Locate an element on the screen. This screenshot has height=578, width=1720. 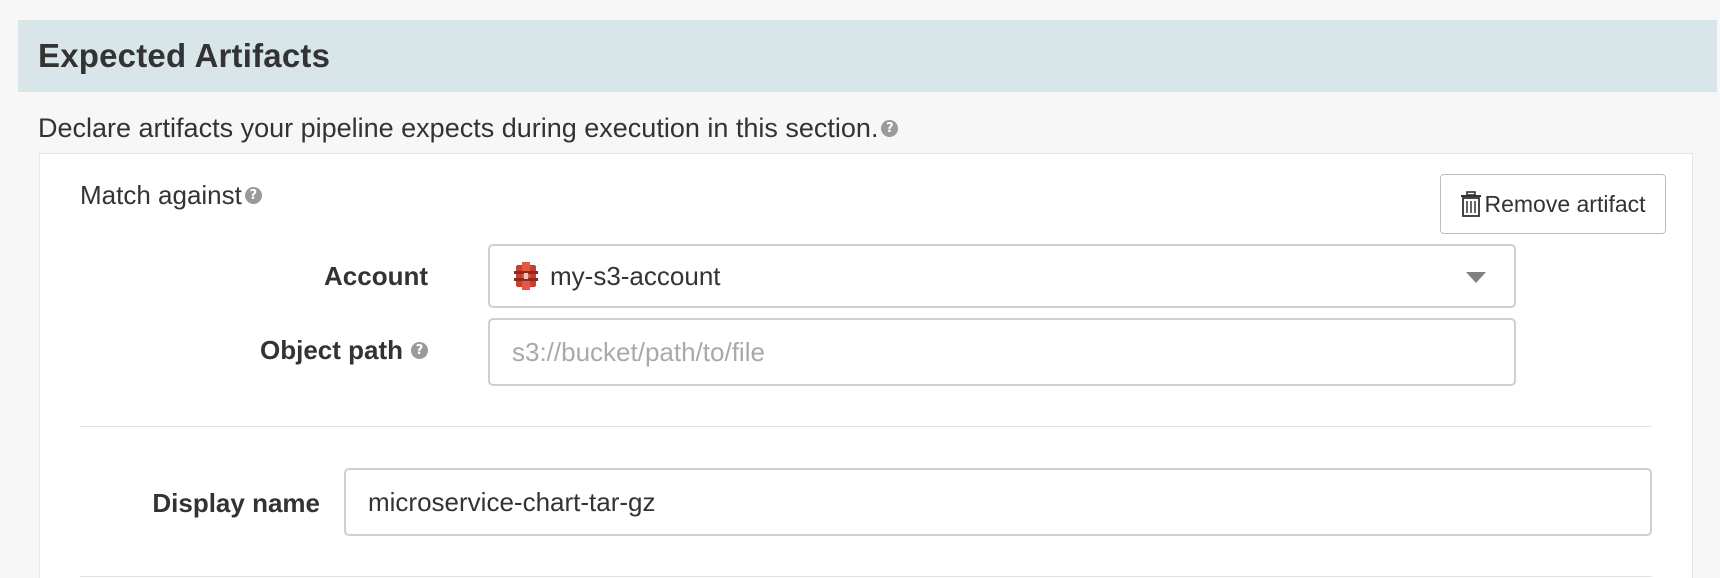
section-title: Expected Artifacts is located at coordinates (184, 55).